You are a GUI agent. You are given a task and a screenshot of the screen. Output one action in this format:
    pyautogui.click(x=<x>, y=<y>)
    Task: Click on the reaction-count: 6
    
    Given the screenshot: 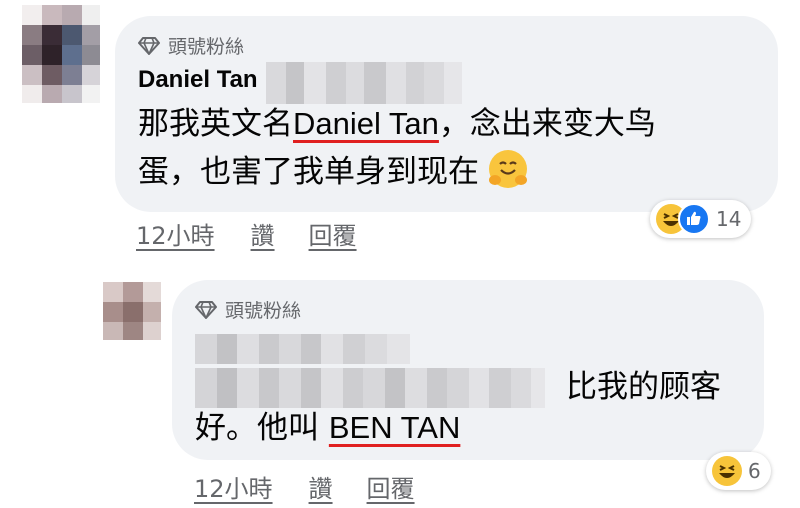 What is the action you would take?
    pyautogui.click(x=754, y=471)
    